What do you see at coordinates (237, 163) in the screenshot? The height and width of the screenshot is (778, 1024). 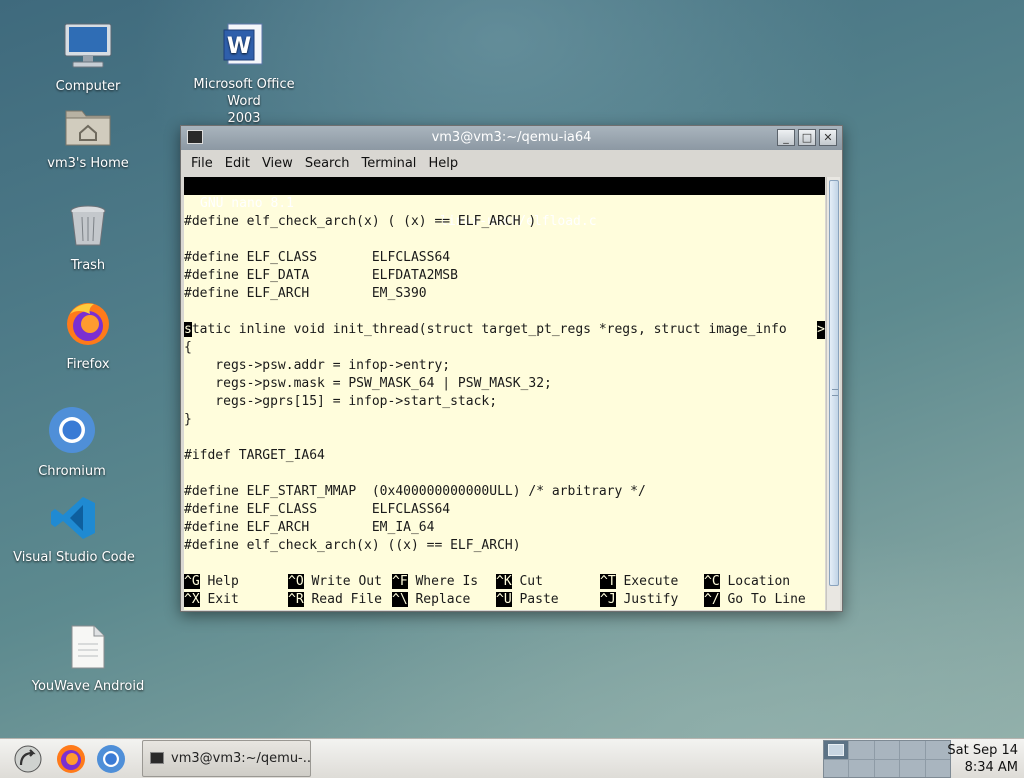 I see `menu-edit: Edit` at bounding box center [237, 163].